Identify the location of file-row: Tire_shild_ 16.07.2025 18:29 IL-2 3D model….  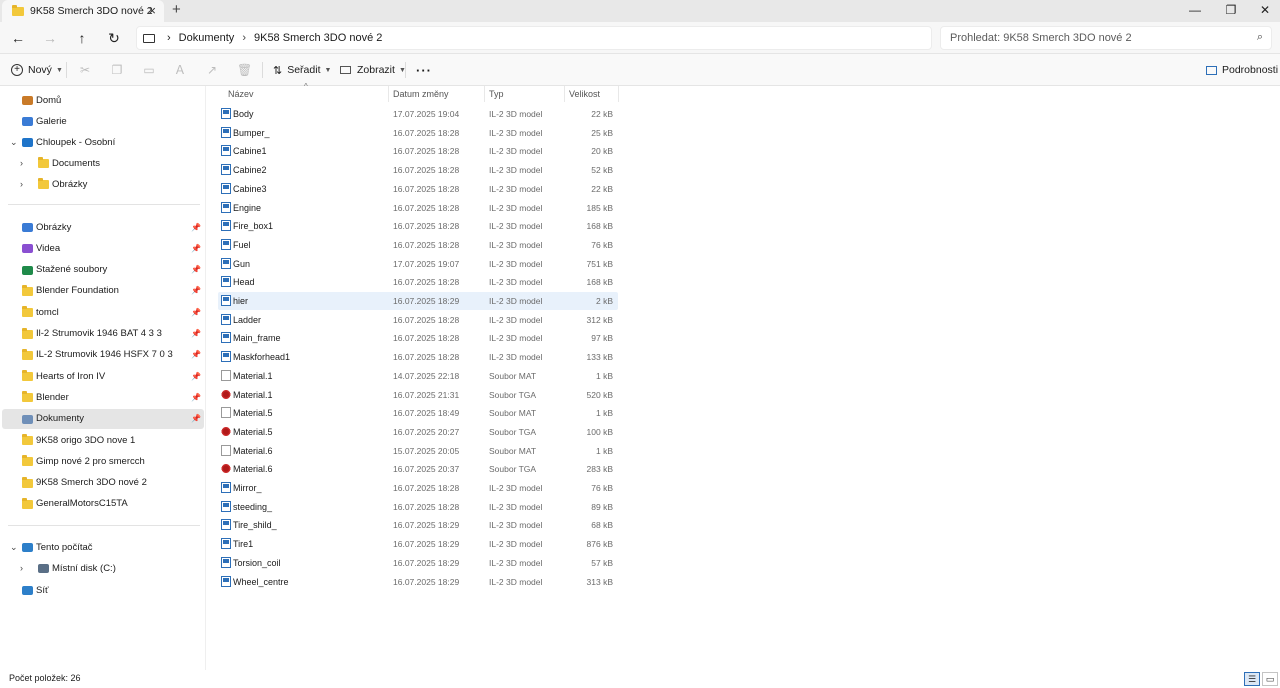
(418, 525).